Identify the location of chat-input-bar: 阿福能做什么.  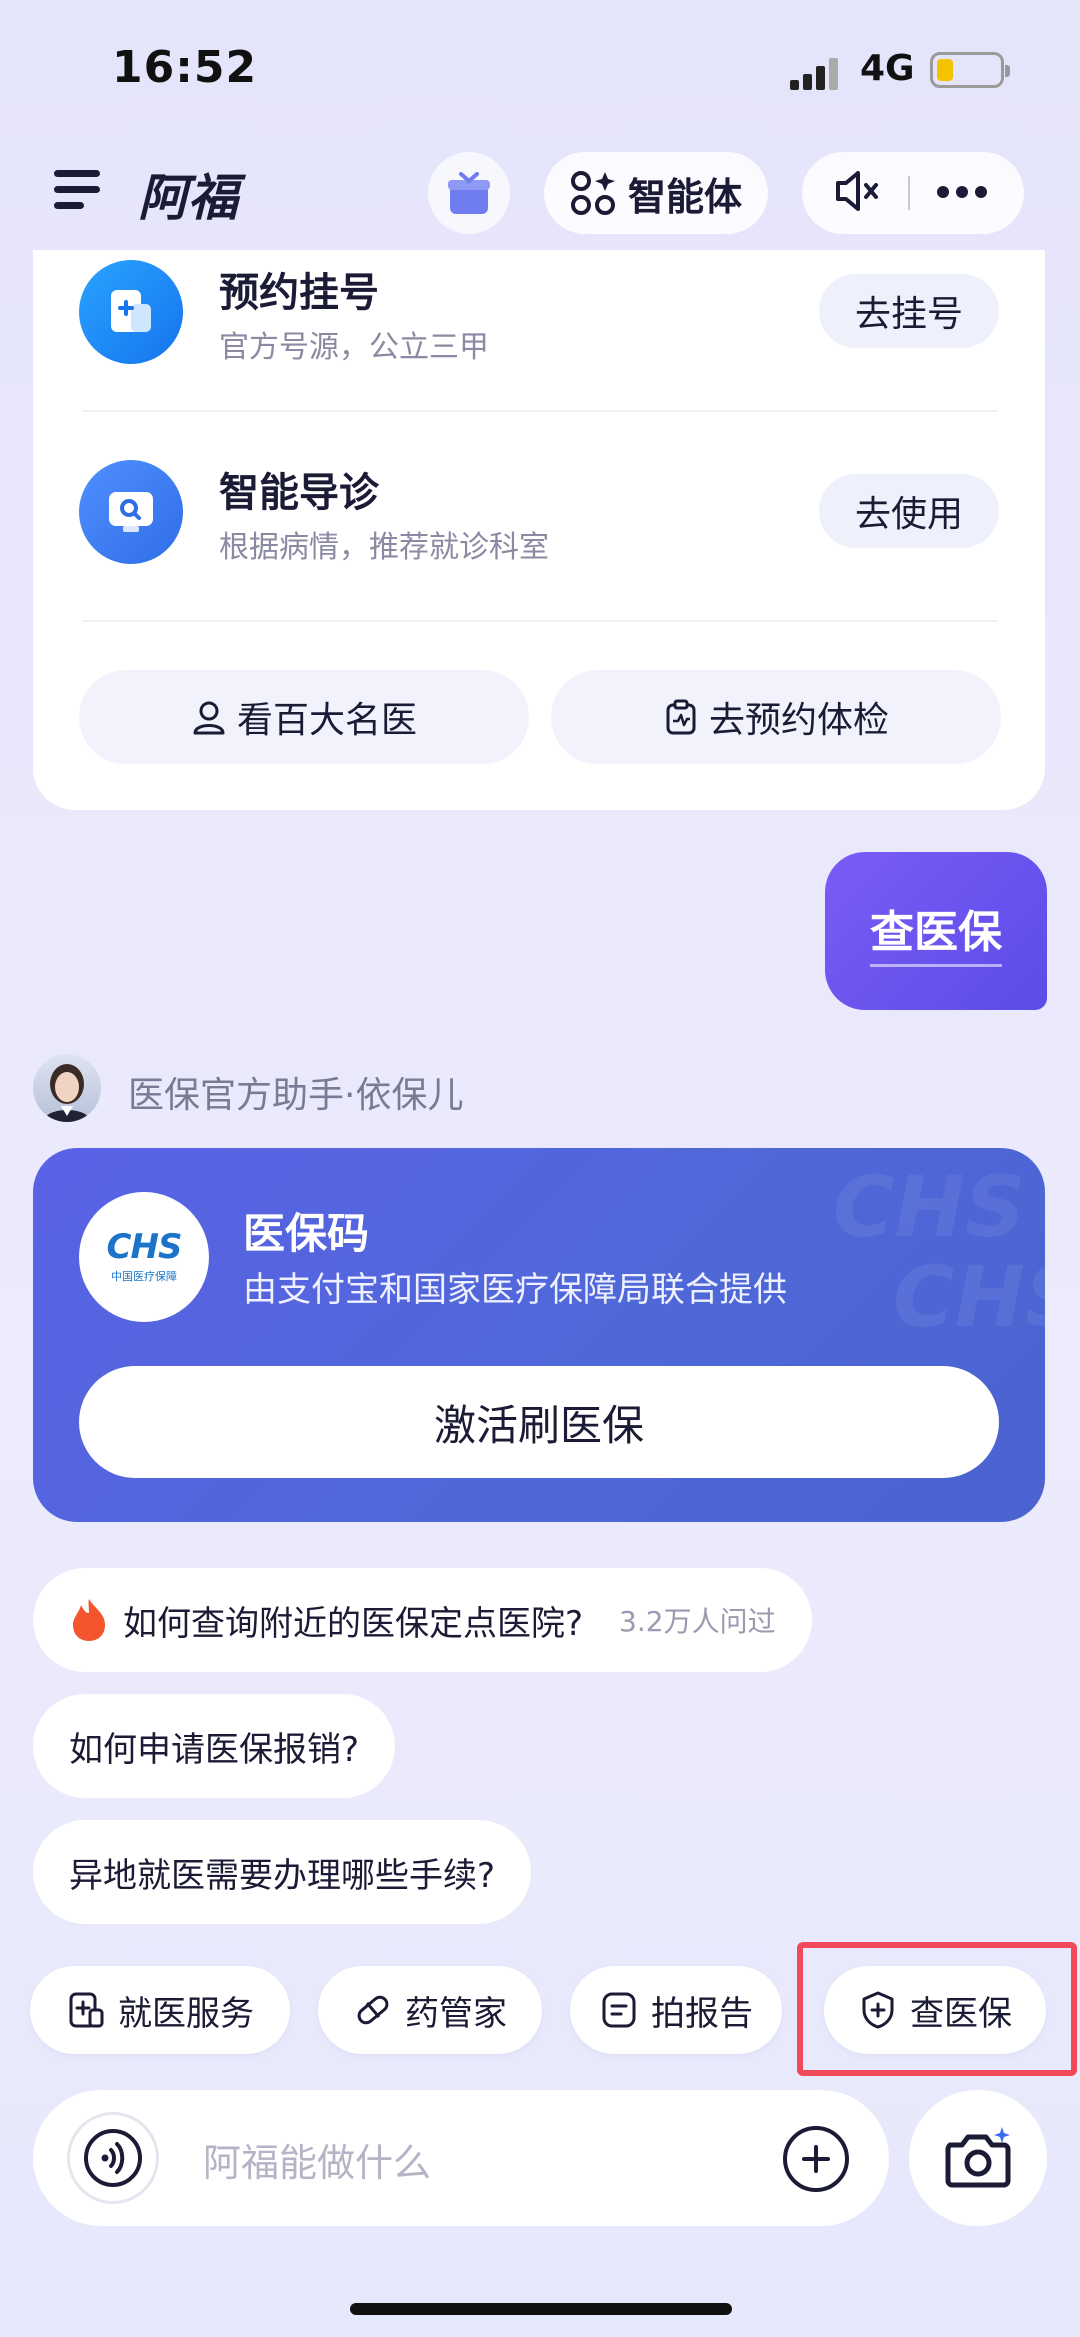
(461, 2158).